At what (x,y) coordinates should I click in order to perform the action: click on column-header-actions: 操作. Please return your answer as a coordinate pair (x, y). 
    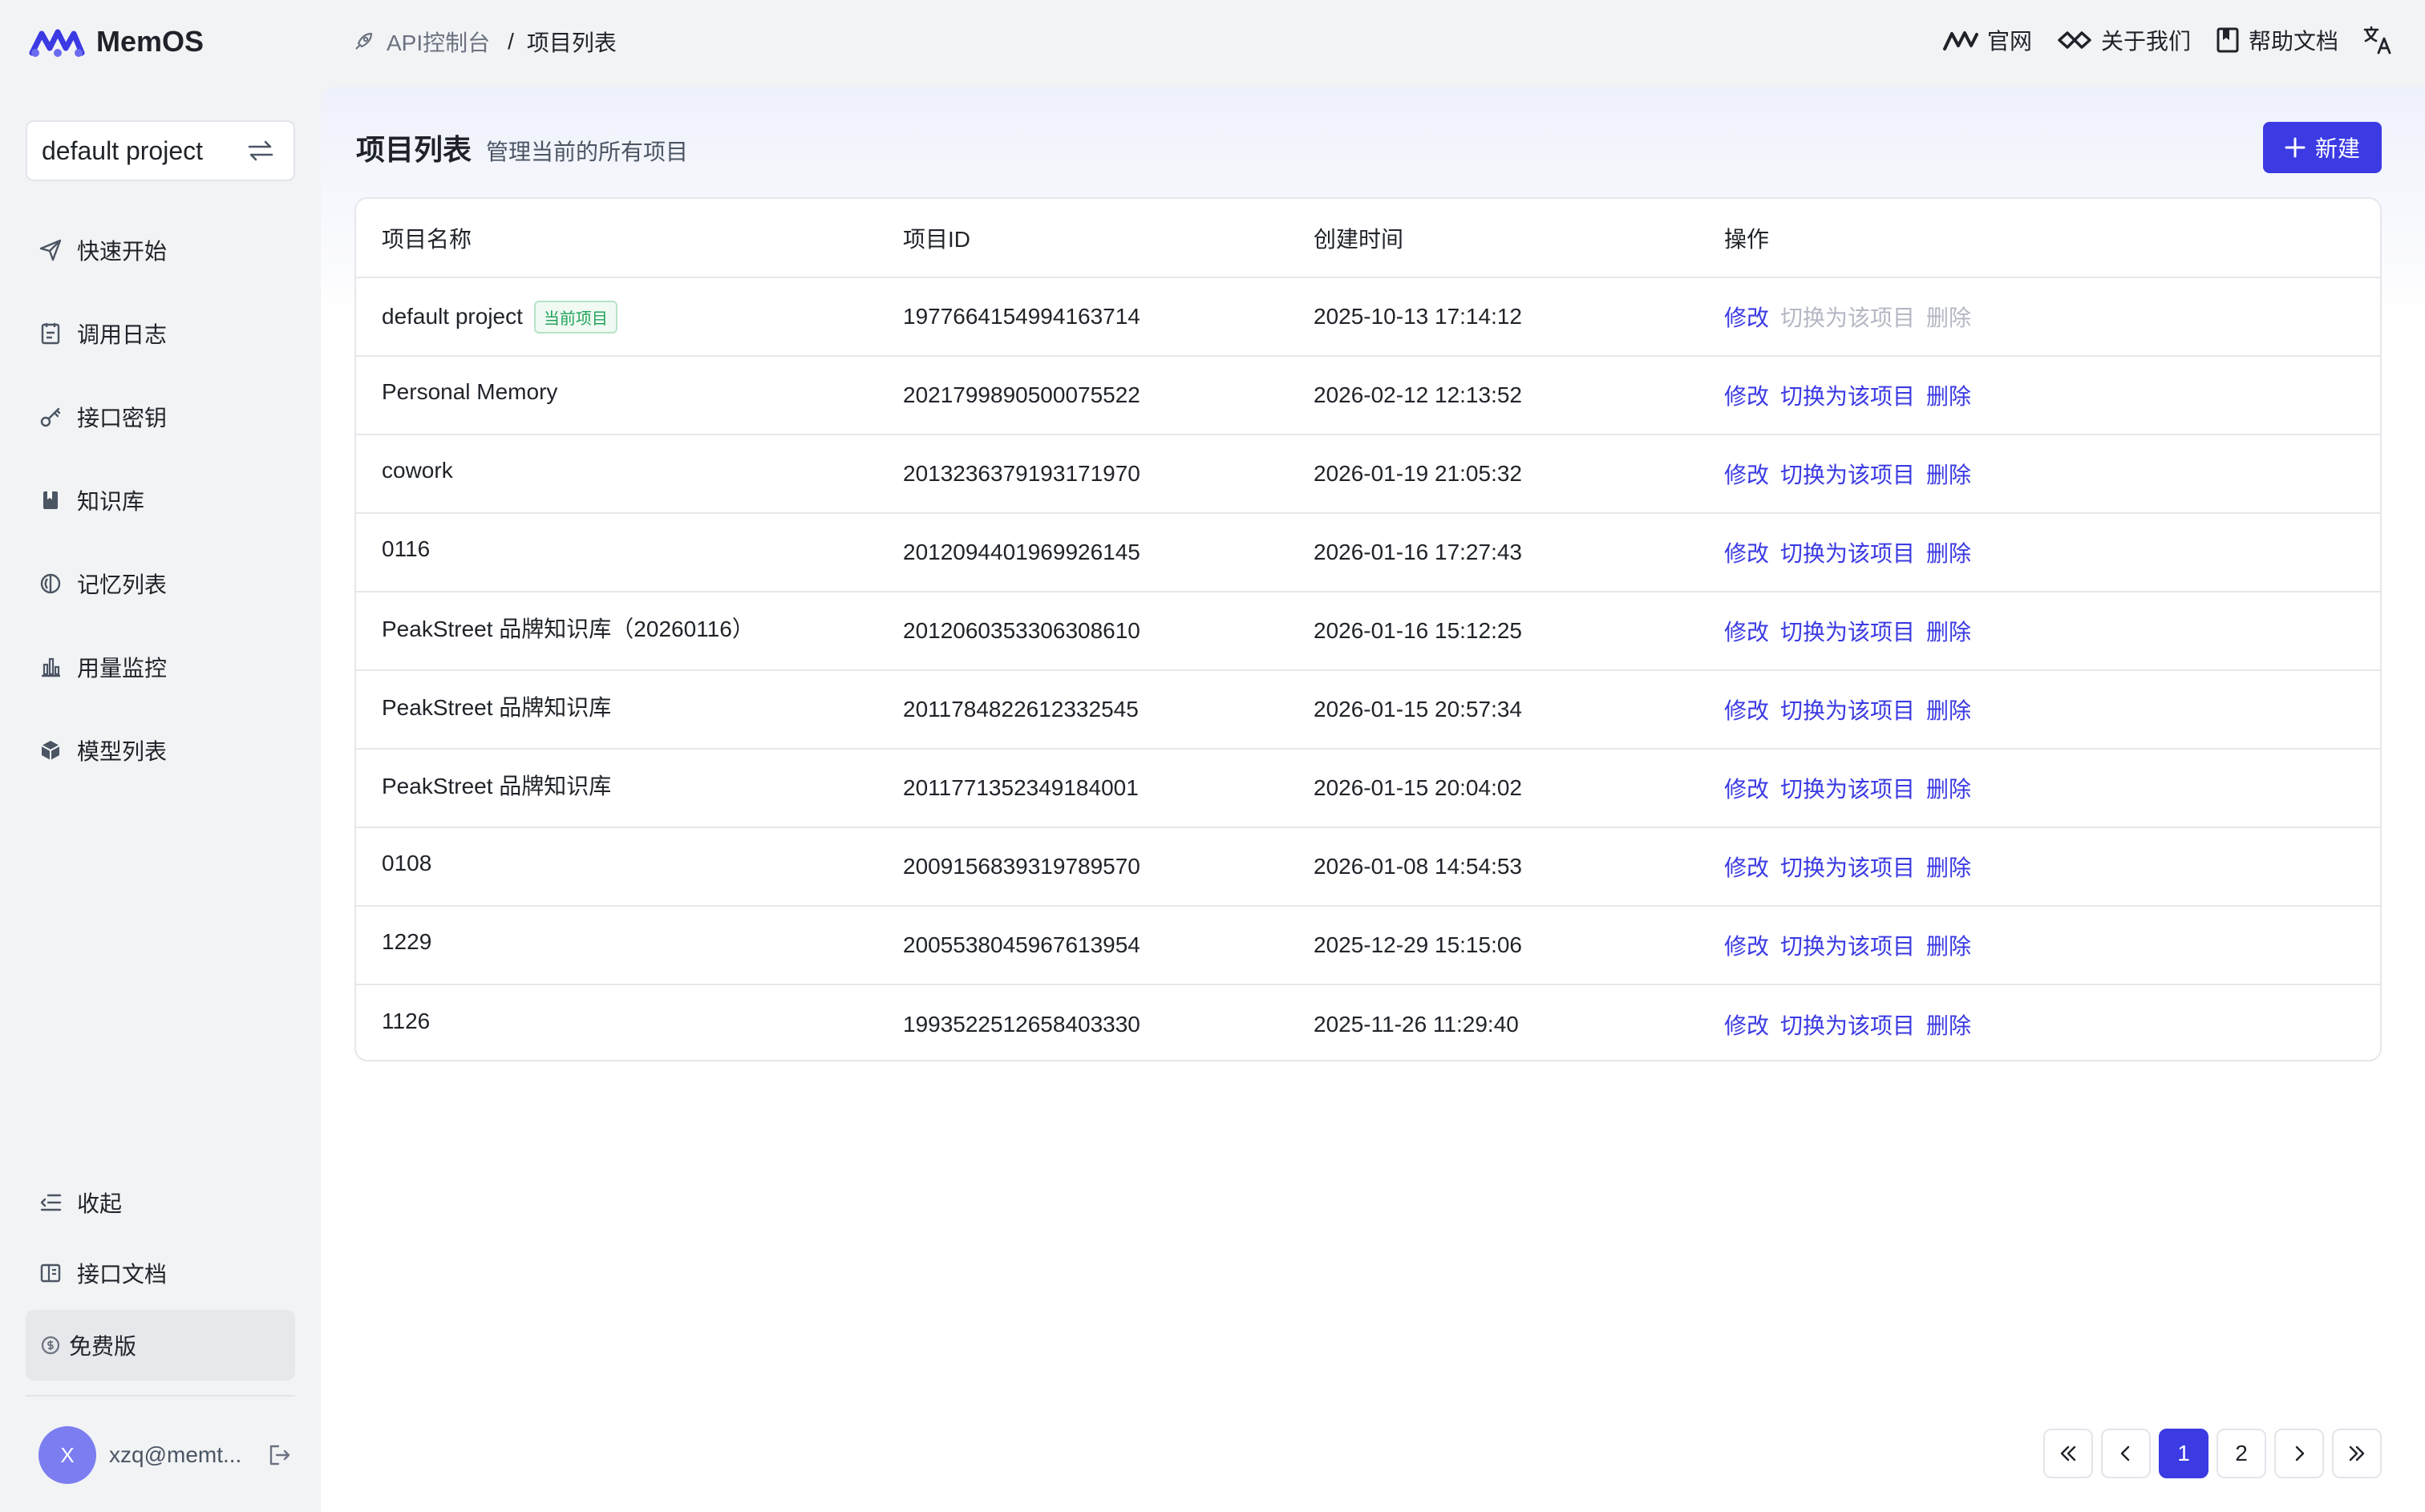
    Looking at the image, I should click on (2052, 239).